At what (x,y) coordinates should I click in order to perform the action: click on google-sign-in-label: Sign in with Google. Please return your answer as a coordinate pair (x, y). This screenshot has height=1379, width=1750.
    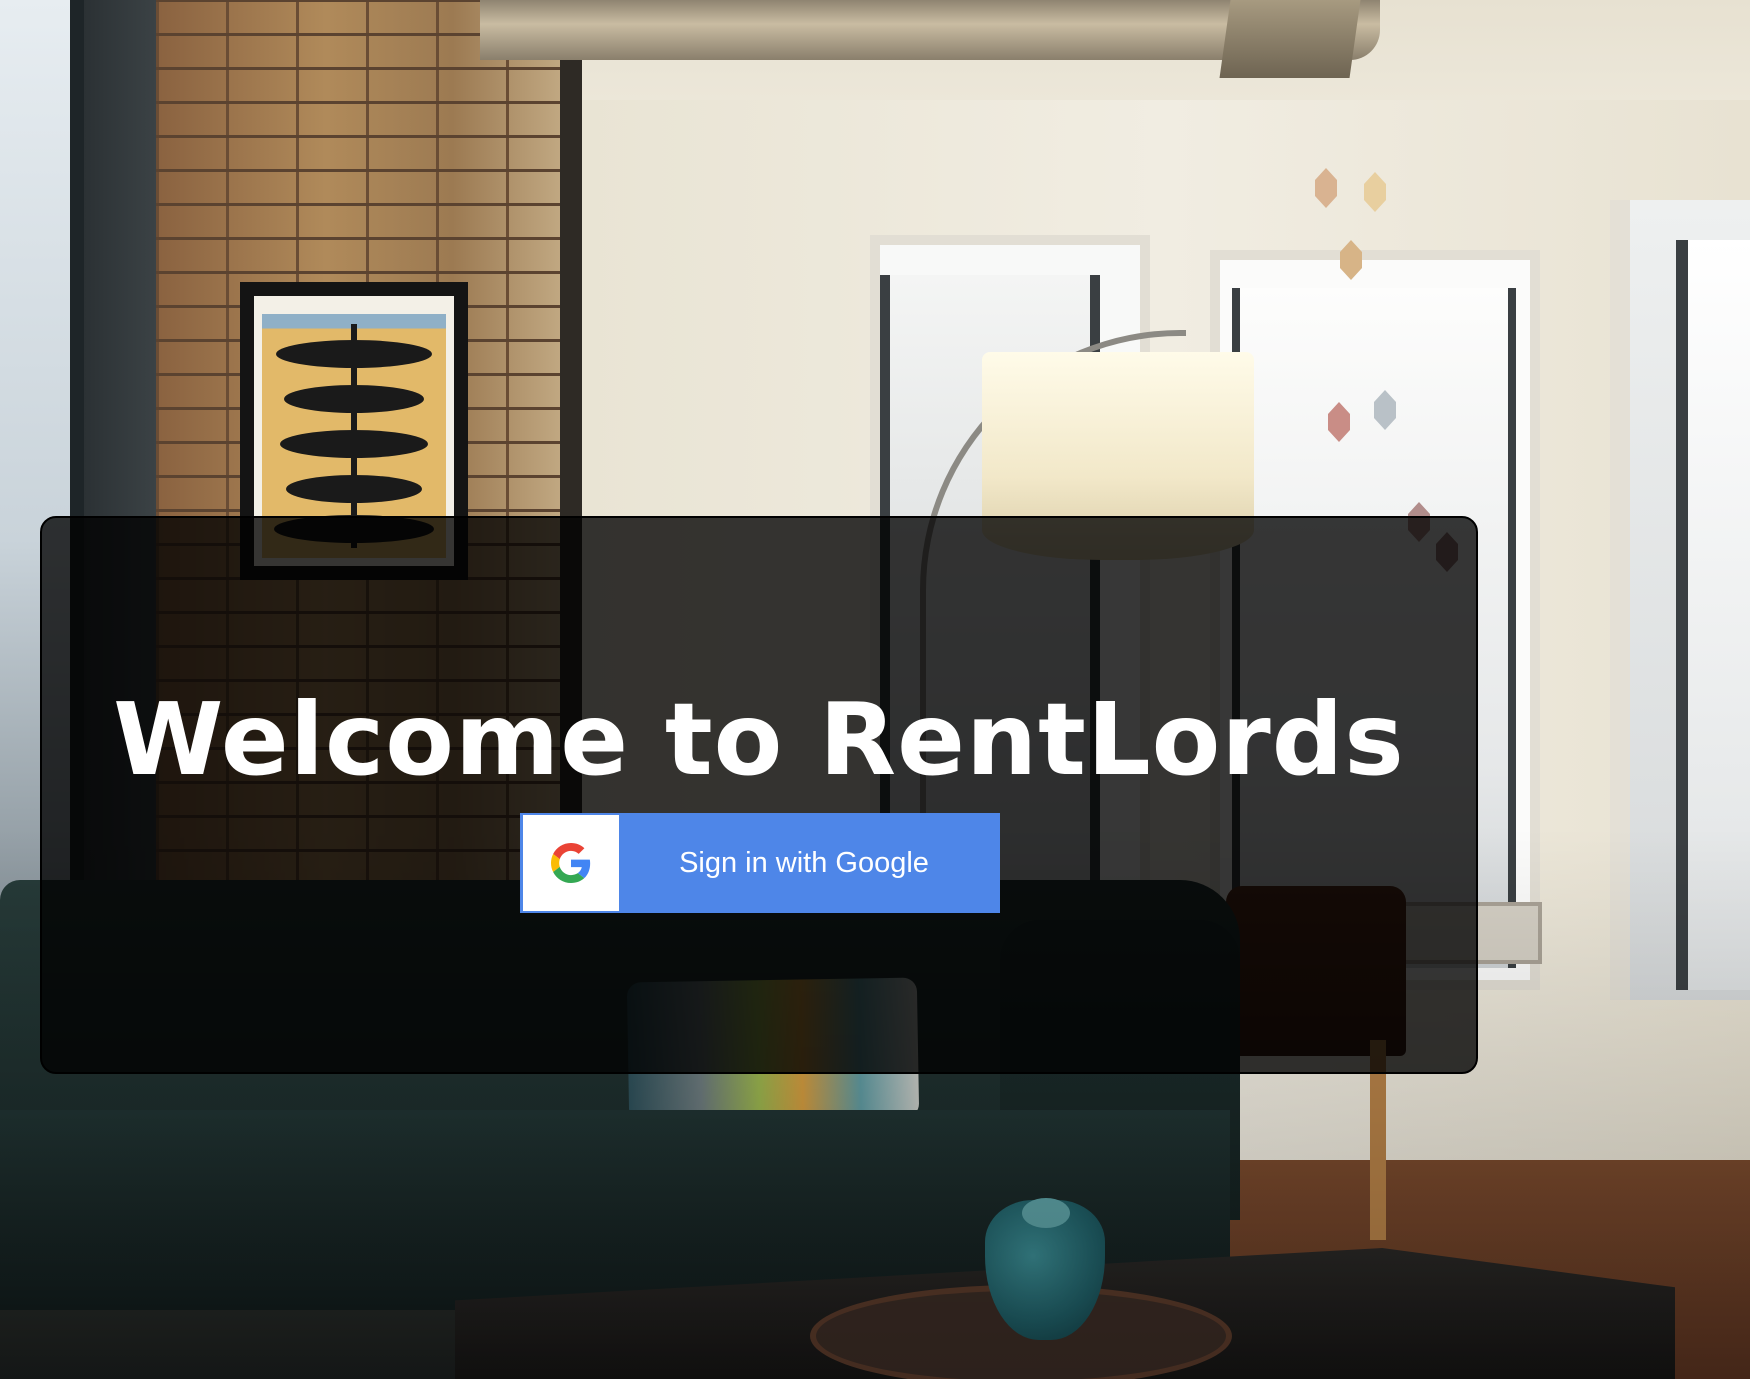
    Looking at the image, I should click on (804, 862).